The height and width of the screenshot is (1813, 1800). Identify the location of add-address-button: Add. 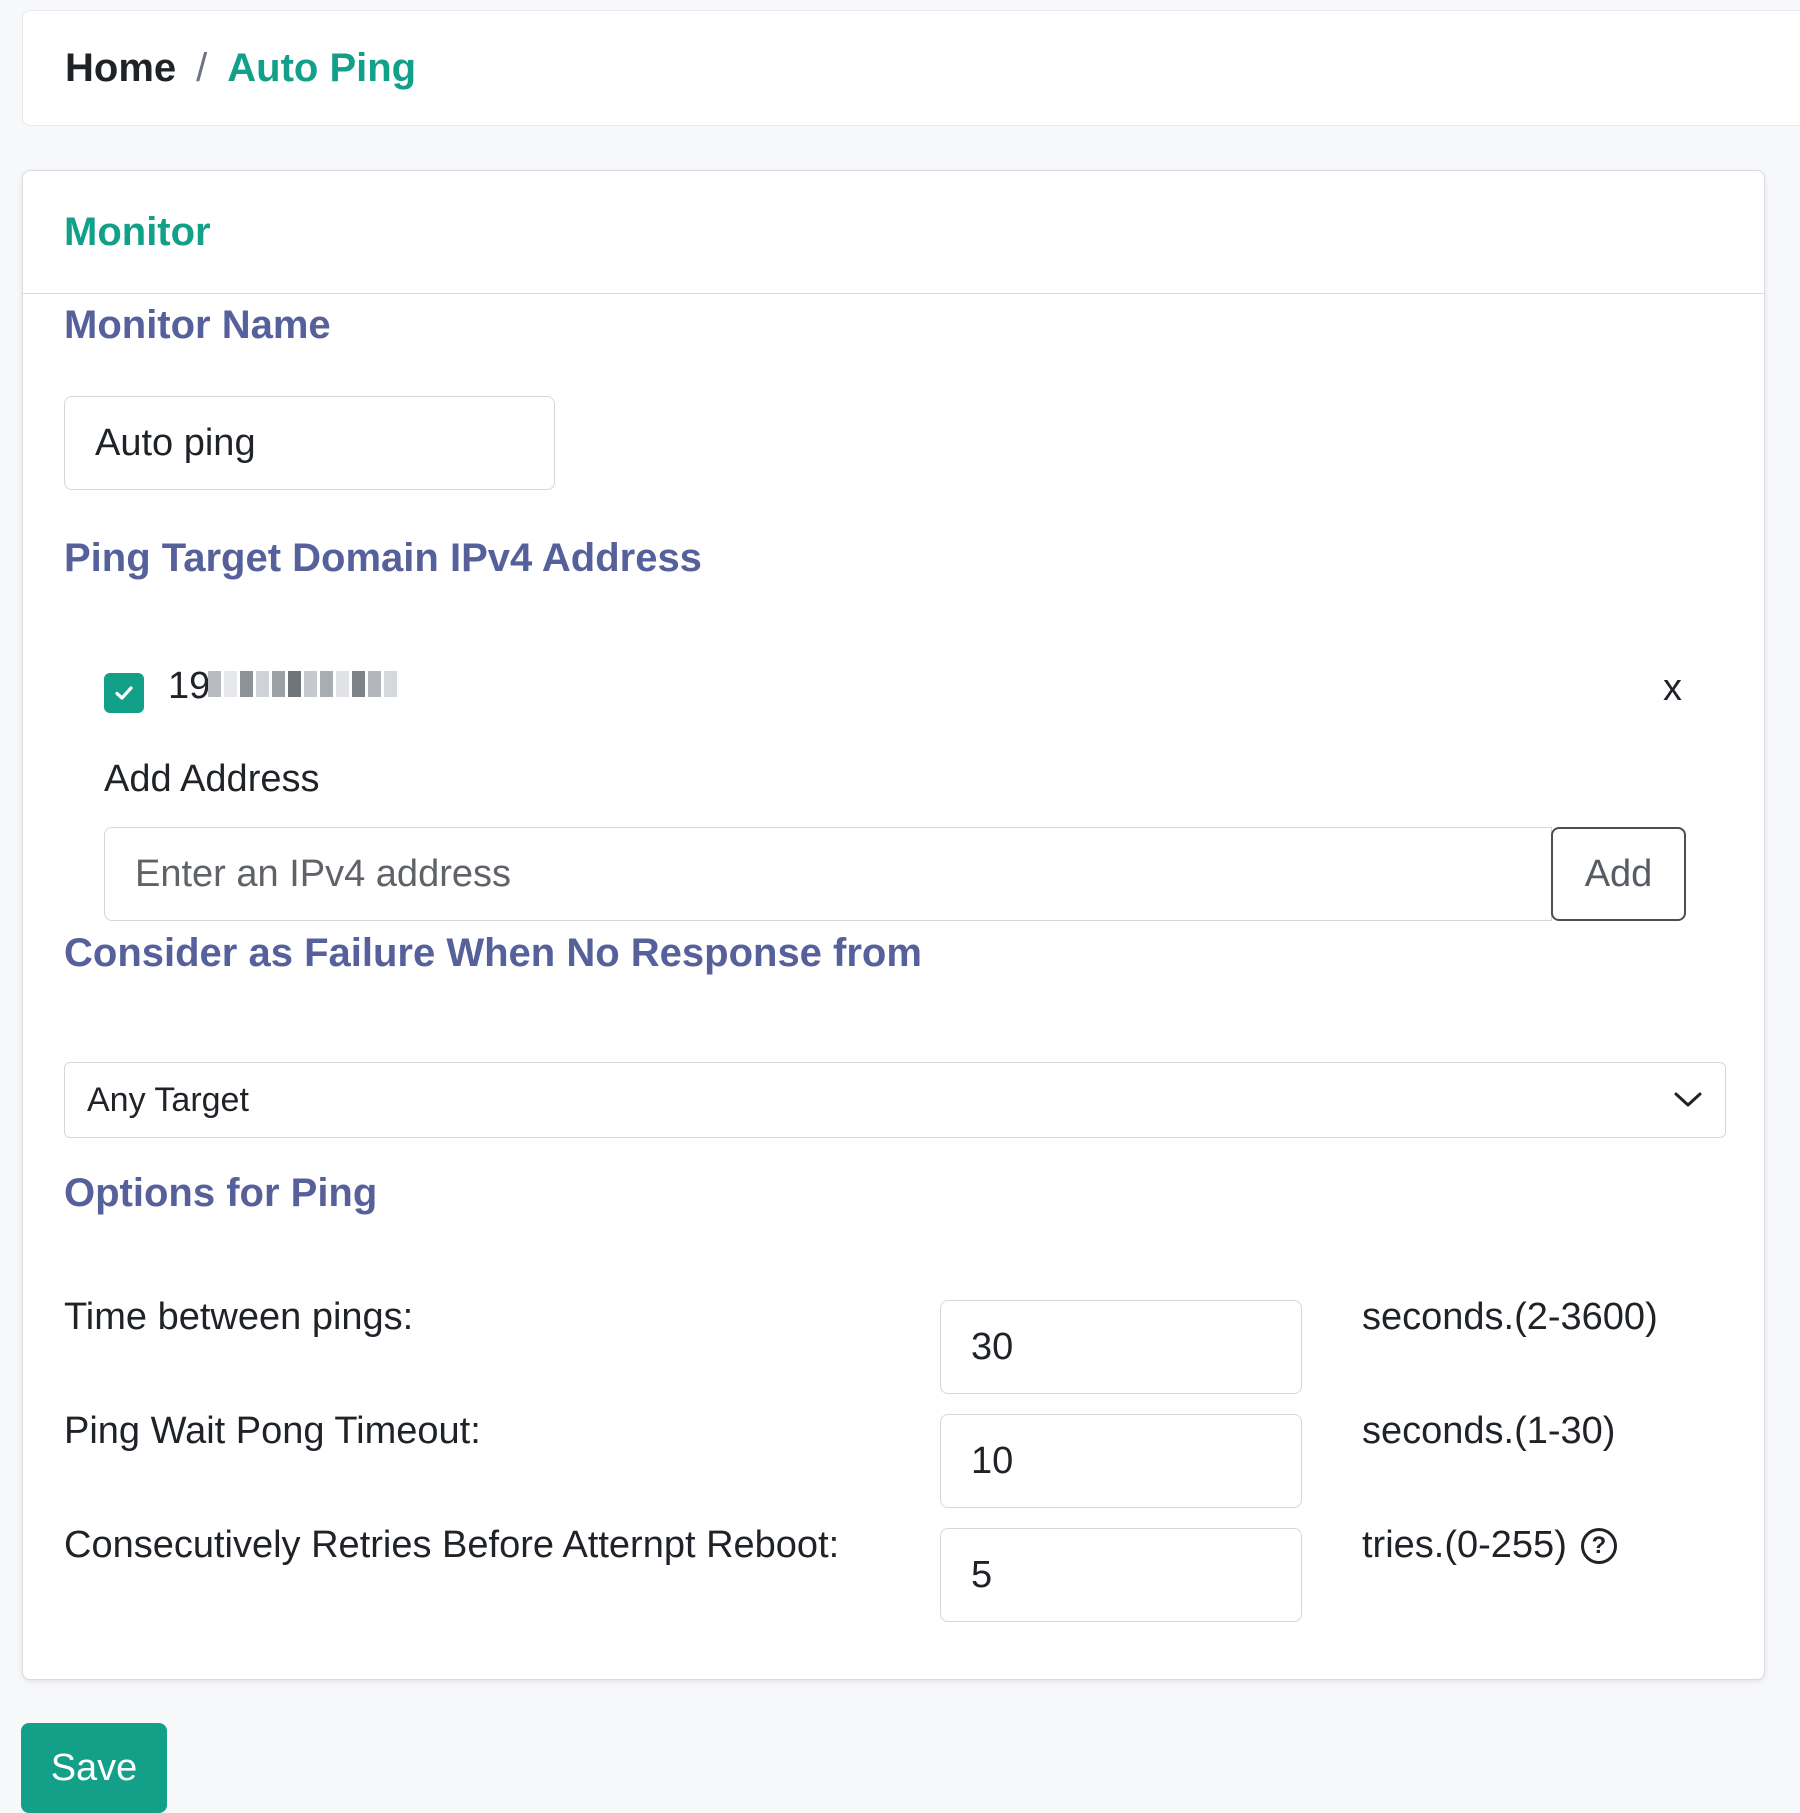
(1618, 874).